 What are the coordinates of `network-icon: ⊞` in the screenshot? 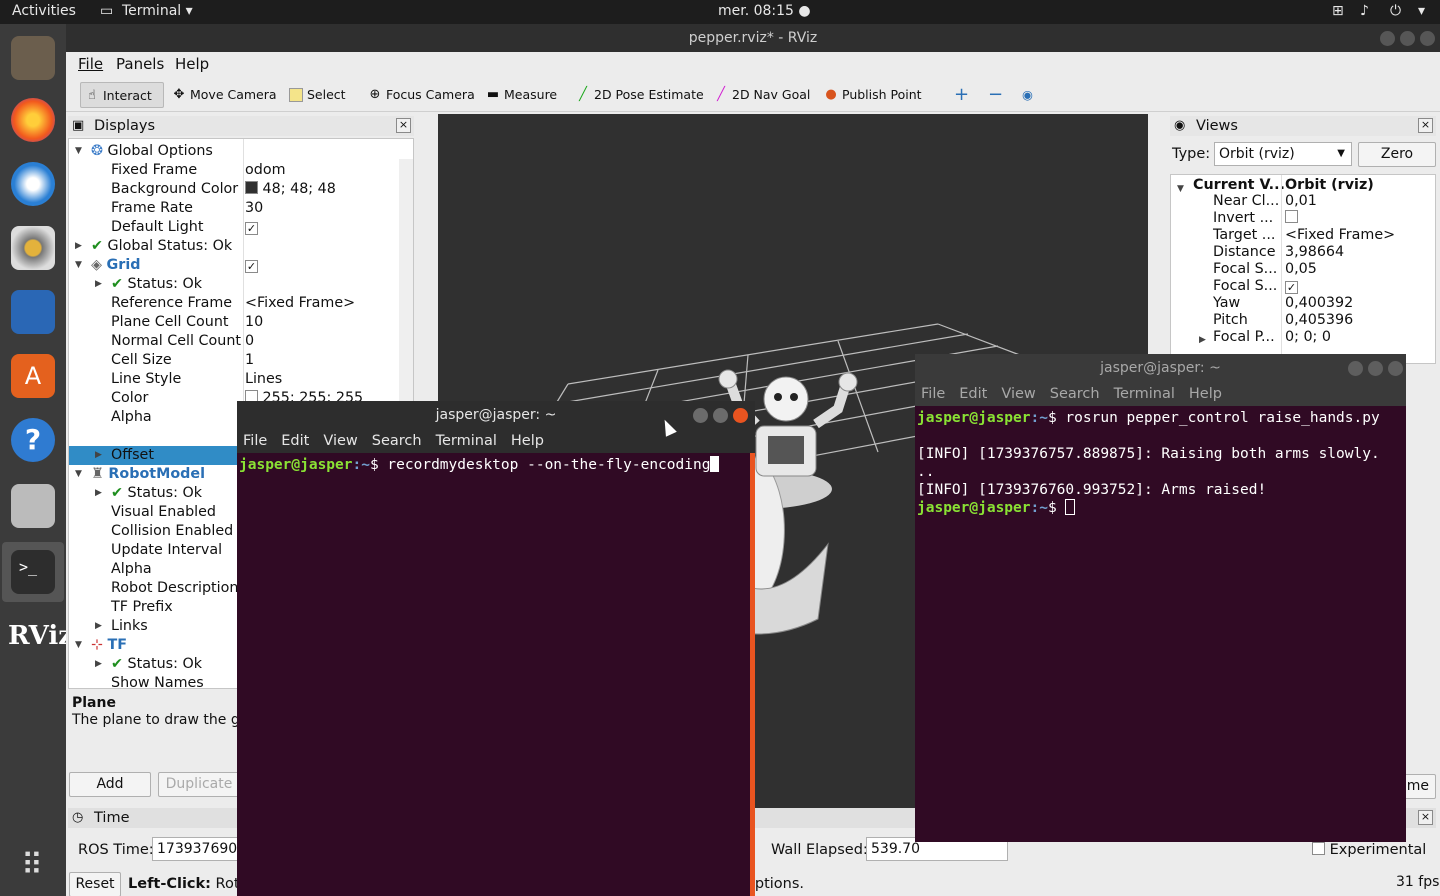 It's located at (1338, 11).